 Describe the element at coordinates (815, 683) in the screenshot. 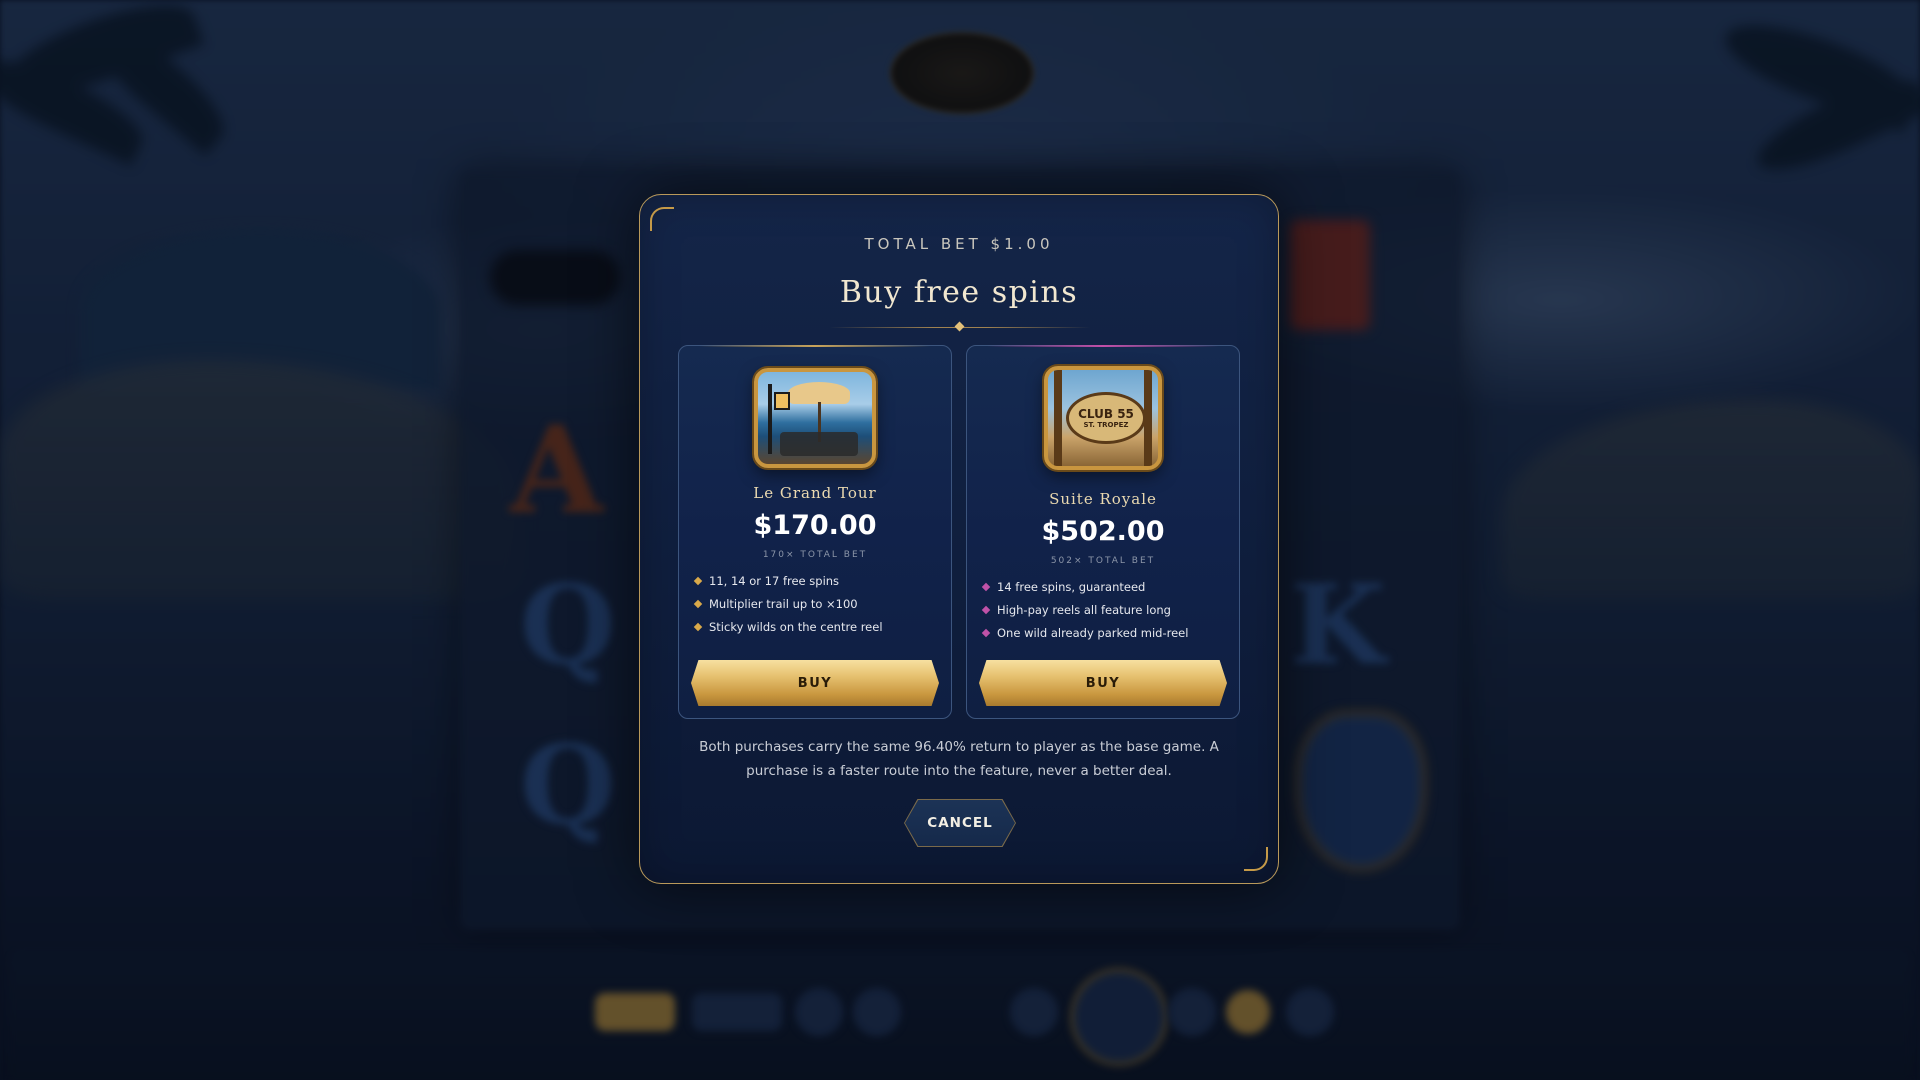

I see `buy-le-grand-tour-button: BUY` at that location.